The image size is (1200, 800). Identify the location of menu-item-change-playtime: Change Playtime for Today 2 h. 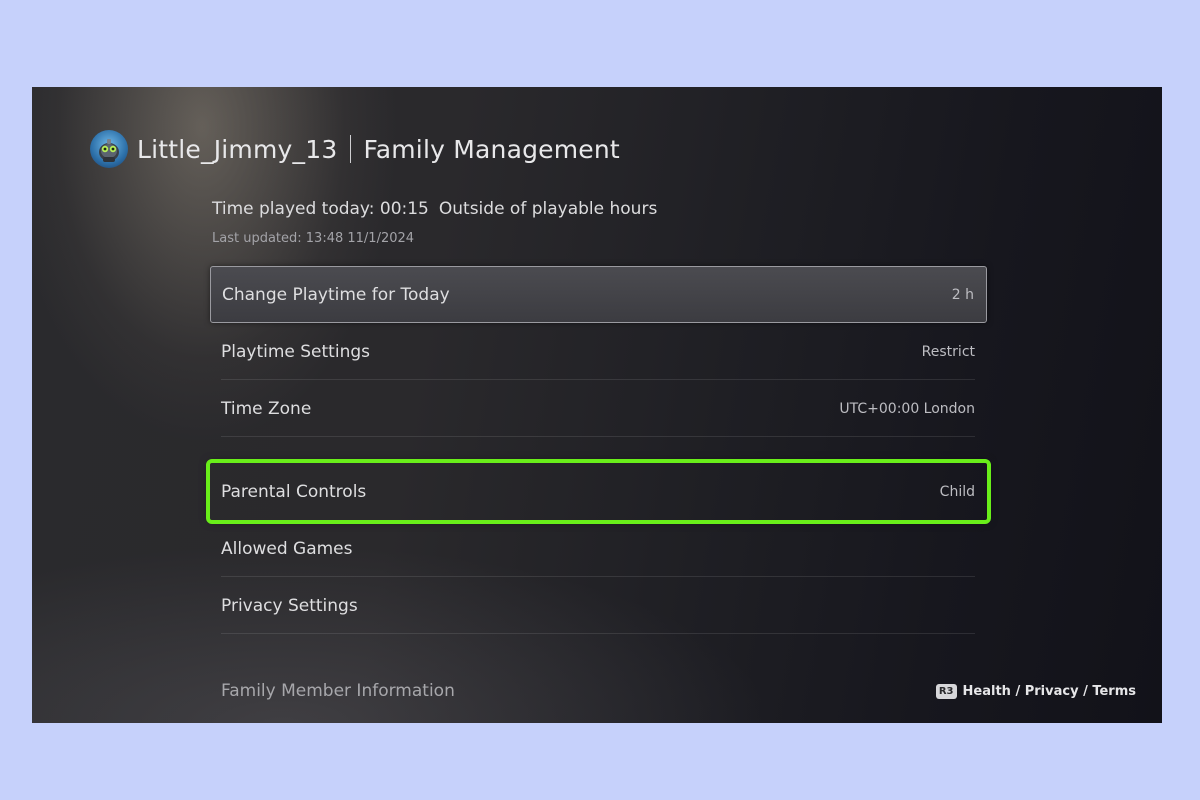
(598, 294).